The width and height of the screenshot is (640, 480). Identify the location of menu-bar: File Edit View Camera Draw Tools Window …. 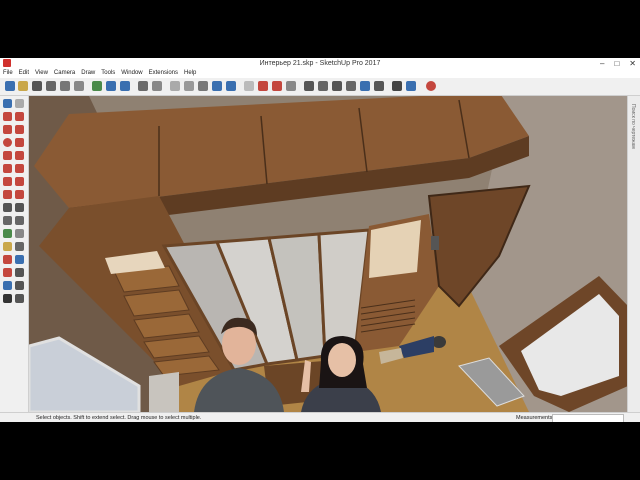
(320, 73).